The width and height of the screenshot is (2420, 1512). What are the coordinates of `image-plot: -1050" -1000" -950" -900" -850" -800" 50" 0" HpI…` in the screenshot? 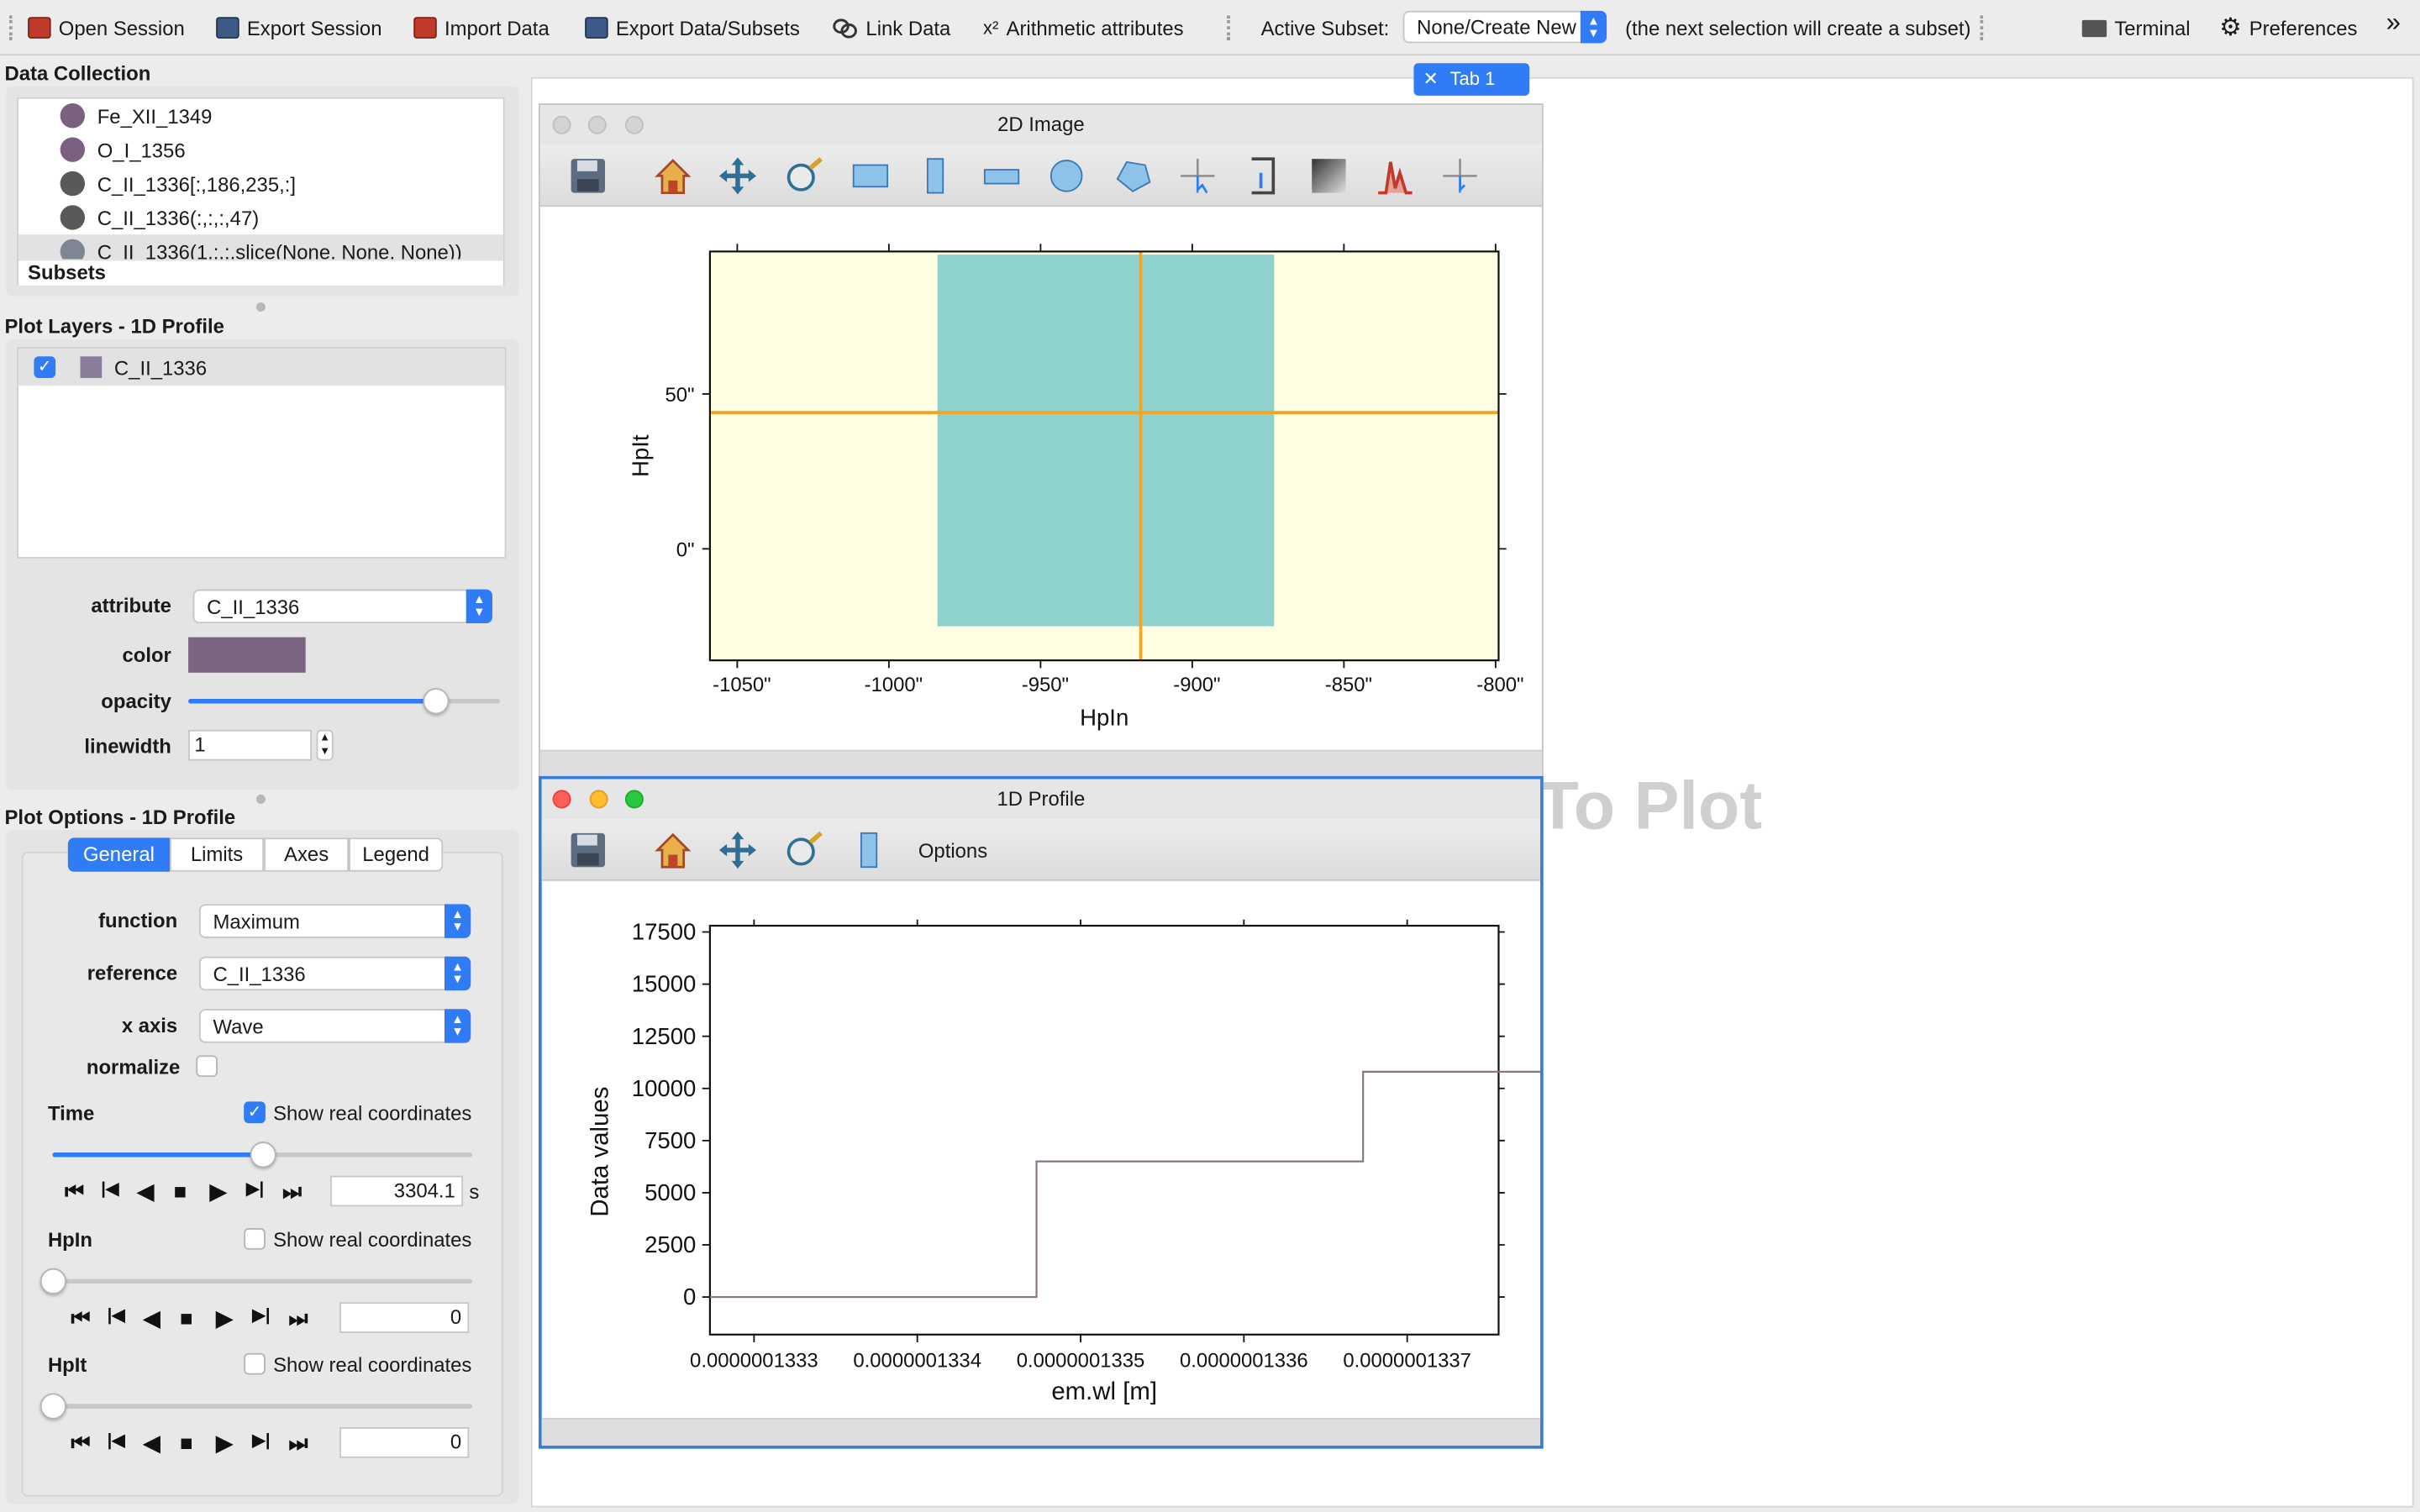 It's located at (1041, 477).